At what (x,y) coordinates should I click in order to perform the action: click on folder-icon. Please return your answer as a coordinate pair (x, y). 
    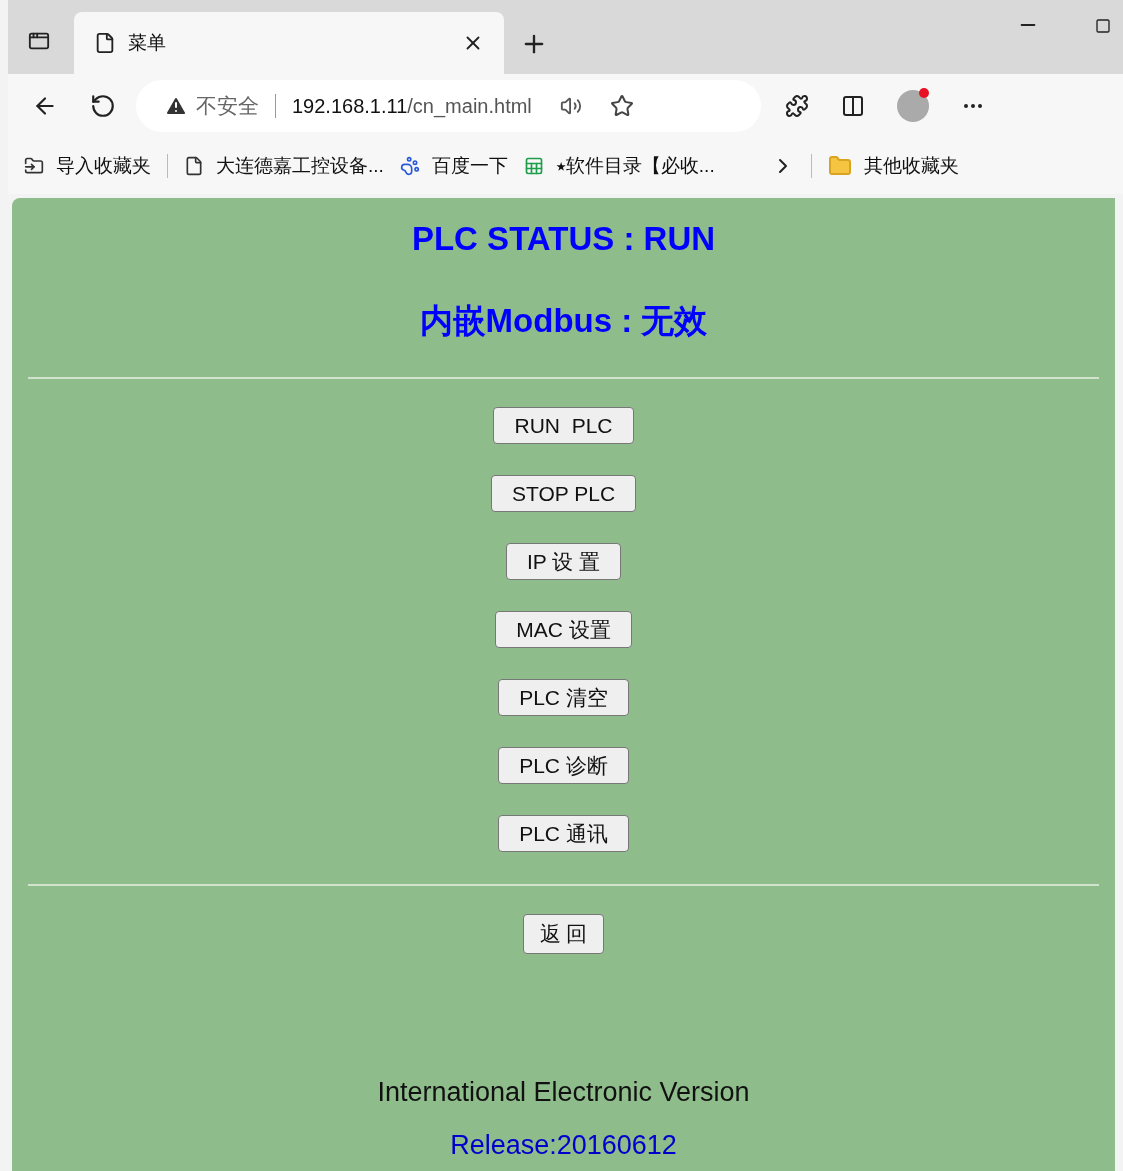
    Looking at the image, I should click on (839, 166).